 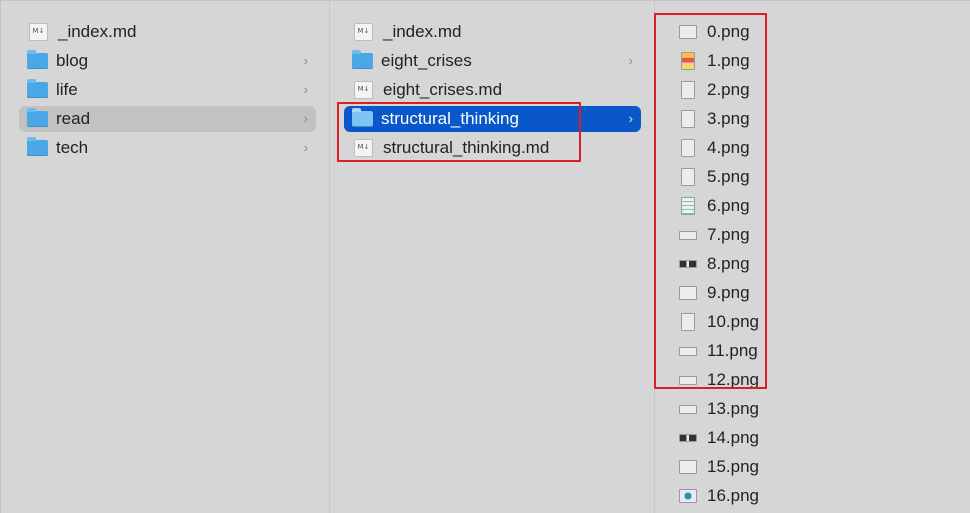 What do you see at coordinates (728, 205) in the screenshot?
I see `item-label: 6.png` at bounding box center [728, 205].